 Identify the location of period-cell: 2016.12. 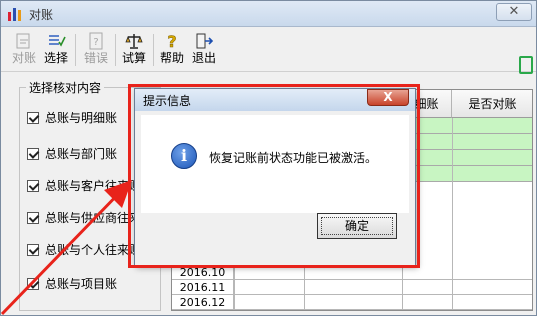
(203, 302).